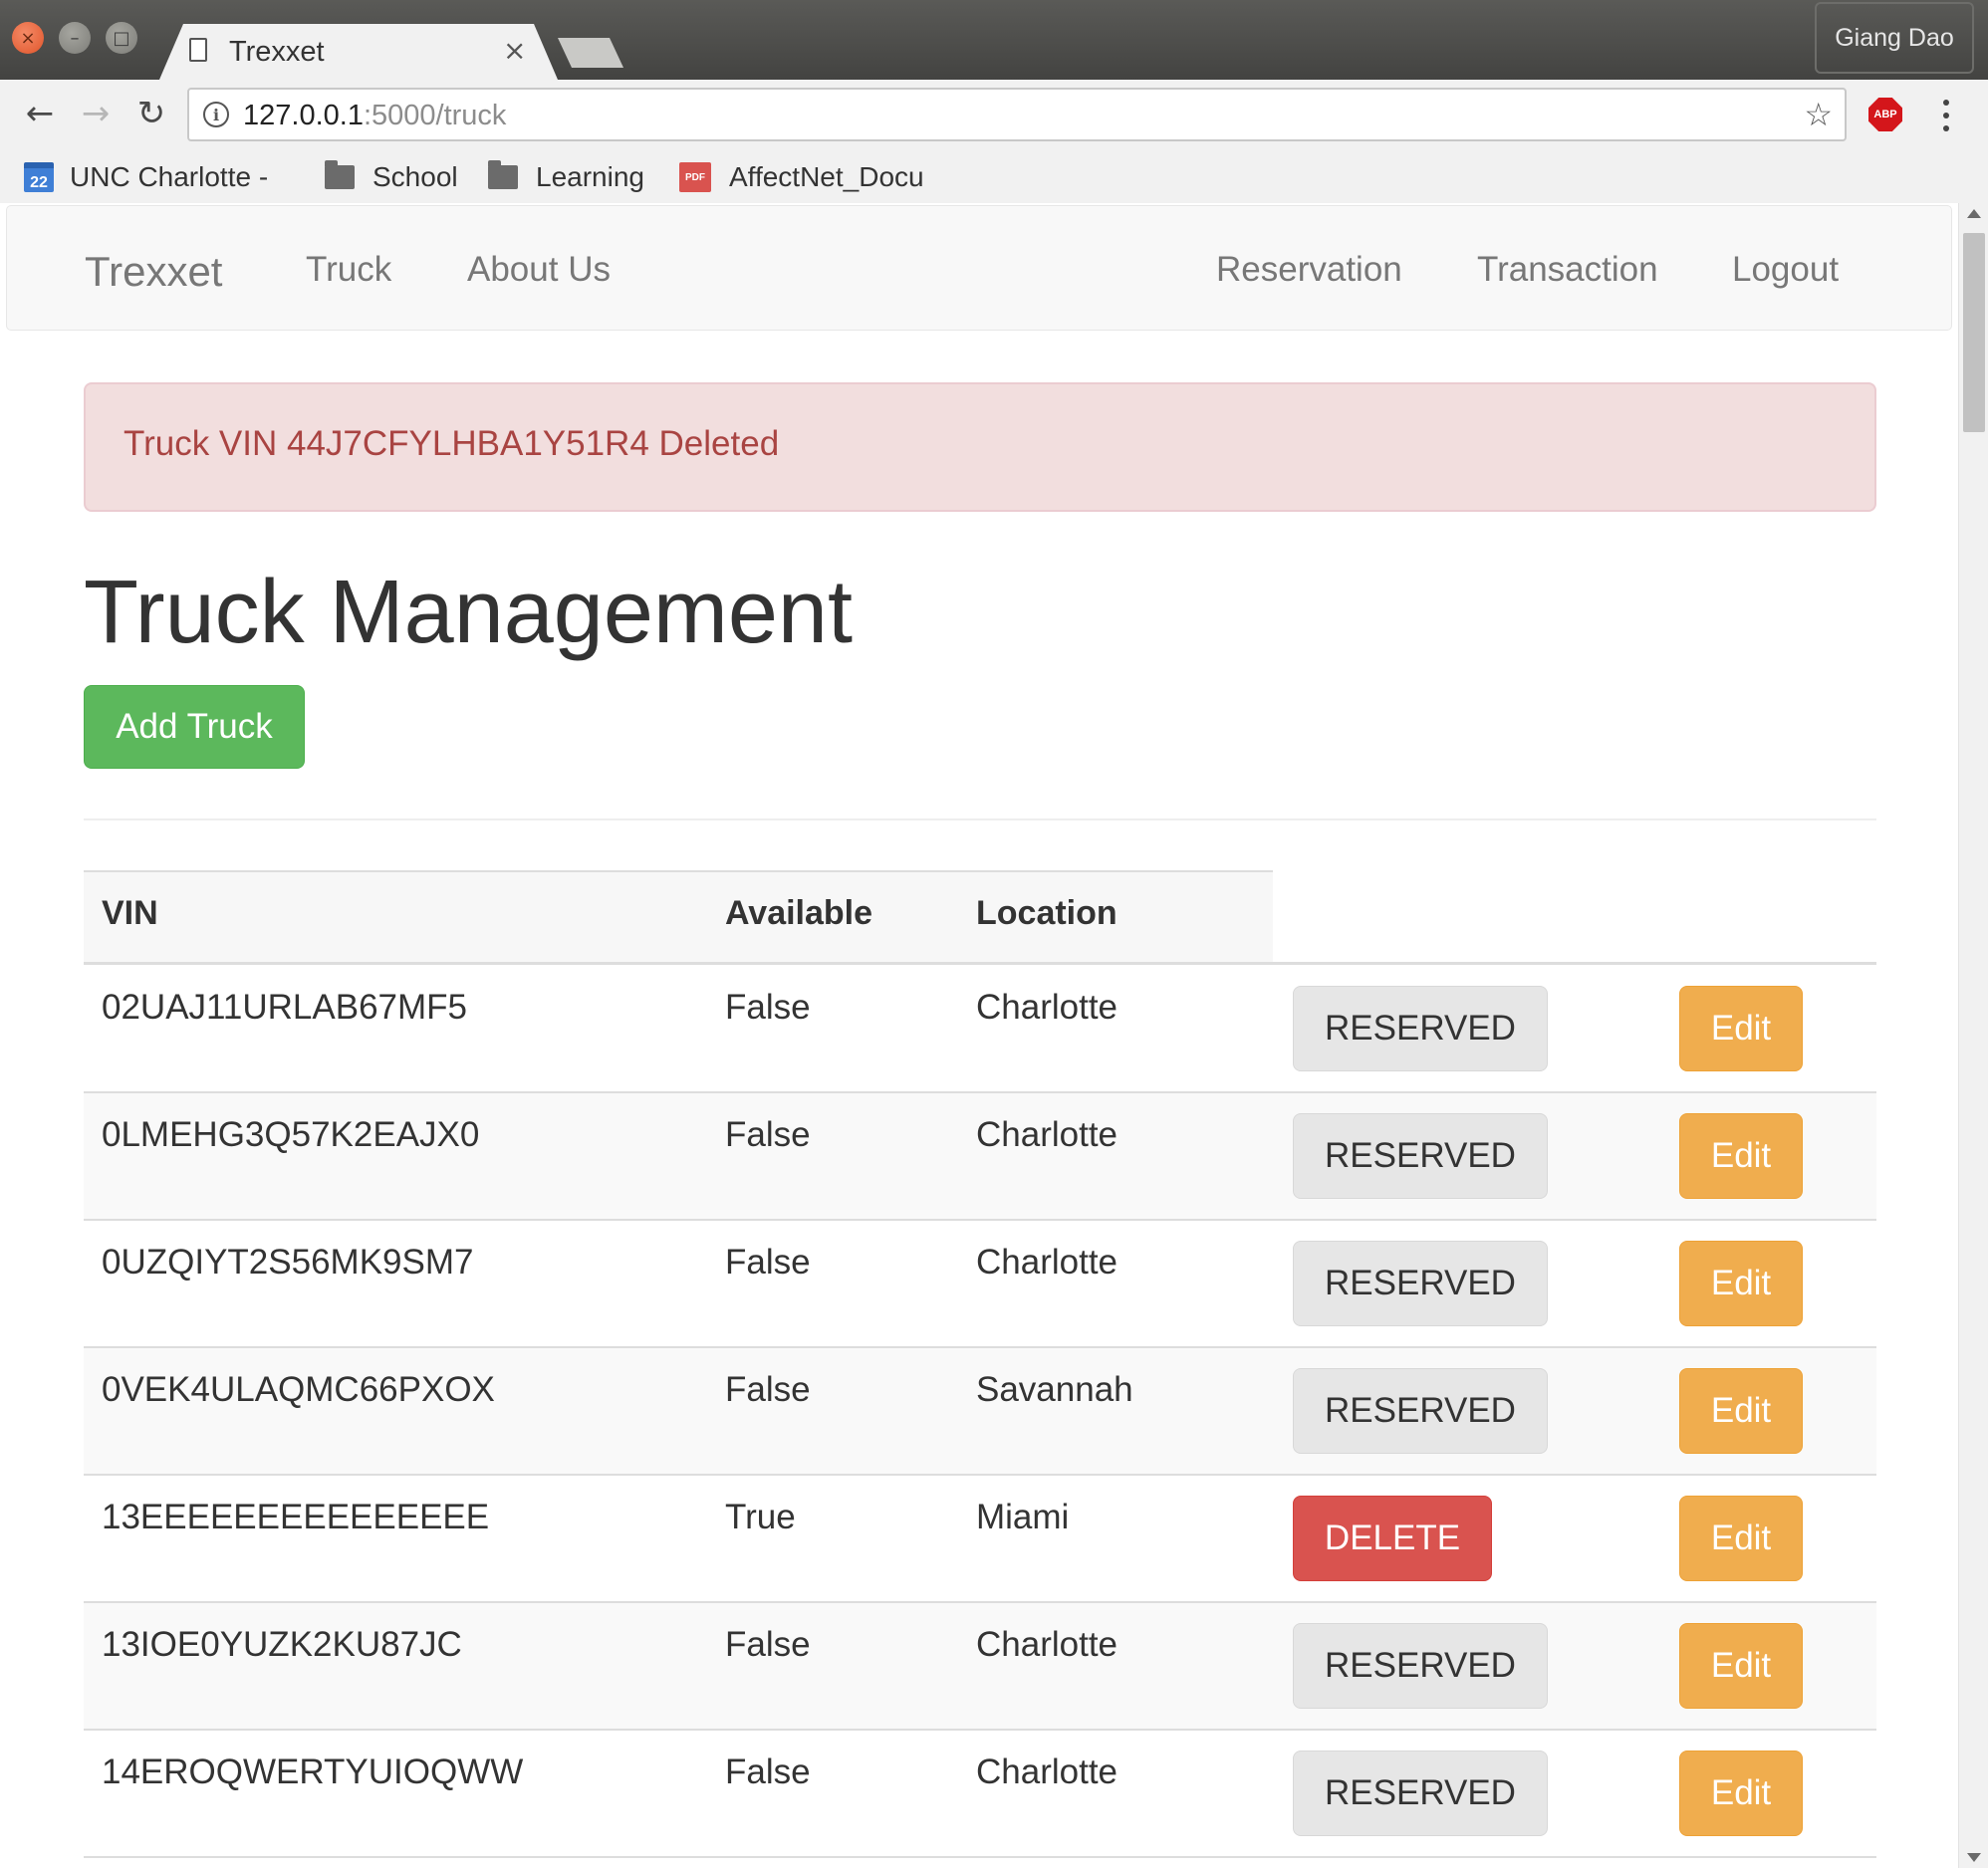 This screenshot has width=1988, height=1868. What do you see at coordinates (1974, 1857) in the screenshot?
I see `scroll-down-arrow-icon` at bounding box center [1974, 1857].